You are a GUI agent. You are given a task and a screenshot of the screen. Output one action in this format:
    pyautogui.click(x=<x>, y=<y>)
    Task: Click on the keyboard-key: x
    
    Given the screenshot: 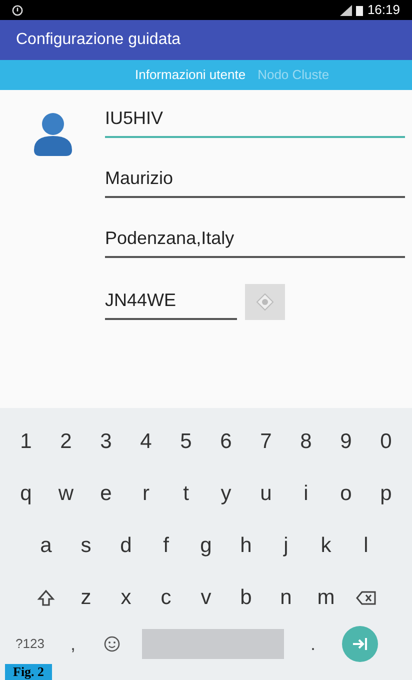 What is the action you would take?
    pyautogui.click(x=126, y=598)
    